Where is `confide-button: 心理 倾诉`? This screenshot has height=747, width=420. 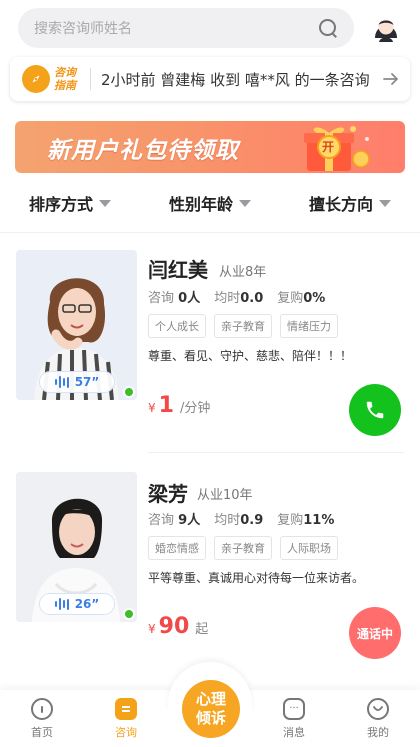
confide-button: 心理 倾诉 is located at coordinates (211, 709).